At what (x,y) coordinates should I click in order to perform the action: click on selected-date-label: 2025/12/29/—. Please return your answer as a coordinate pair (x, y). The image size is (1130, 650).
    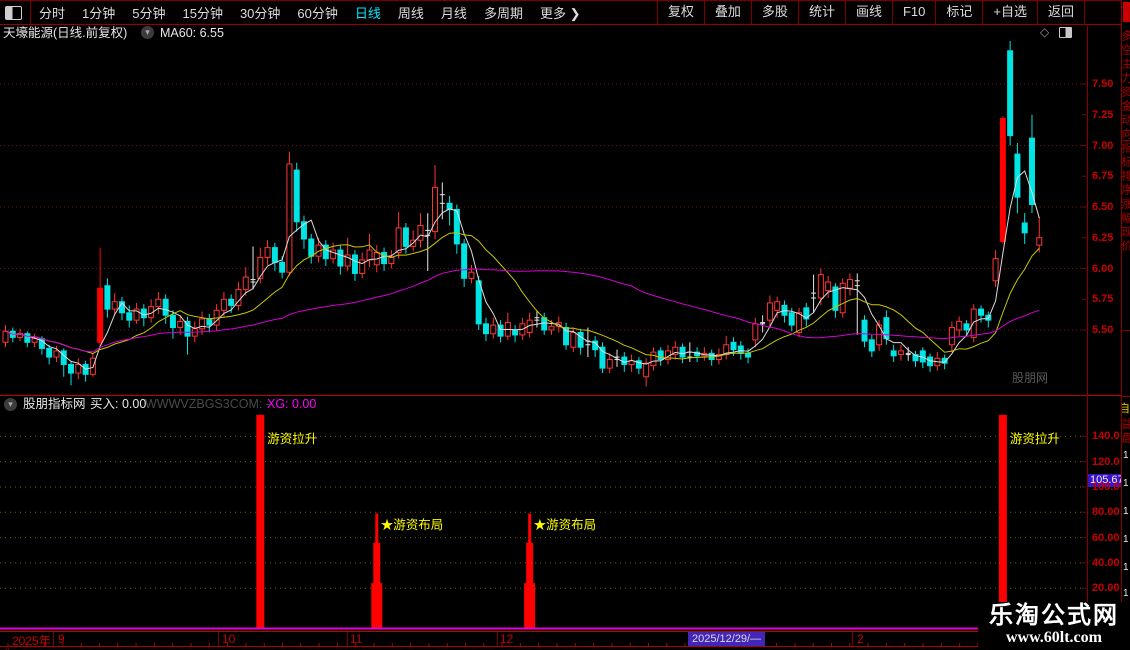
    Looking at the image, I should click on (727, 639).